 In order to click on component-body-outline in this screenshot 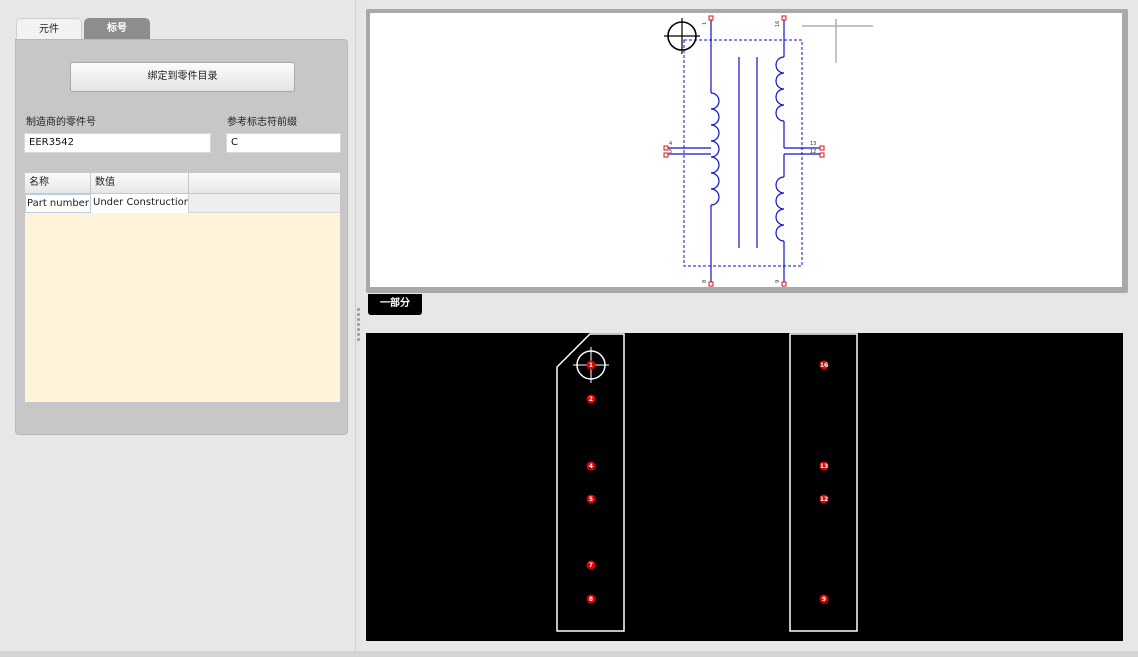, I will do `click(743, 153)`.